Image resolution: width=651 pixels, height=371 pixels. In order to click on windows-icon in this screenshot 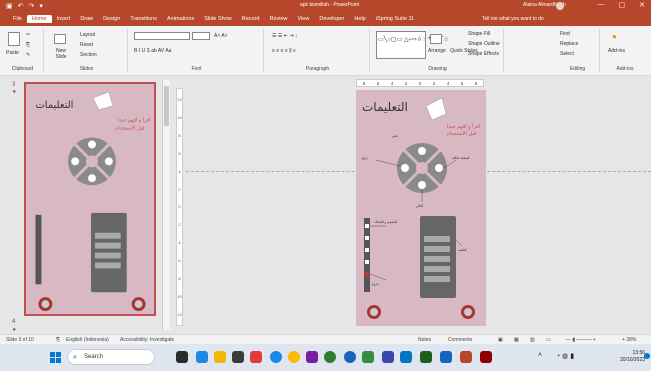, I will do `click(55, 357)`.